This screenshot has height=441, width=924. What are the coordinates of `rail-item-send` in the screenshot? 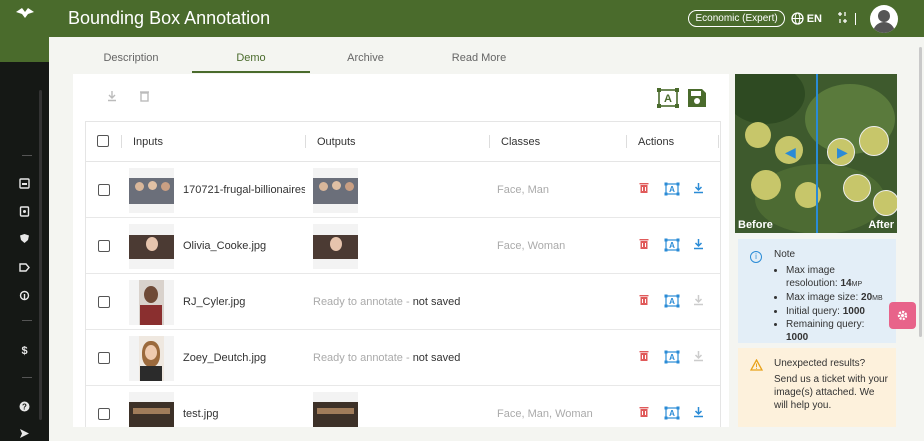 It's located at (24, 433).